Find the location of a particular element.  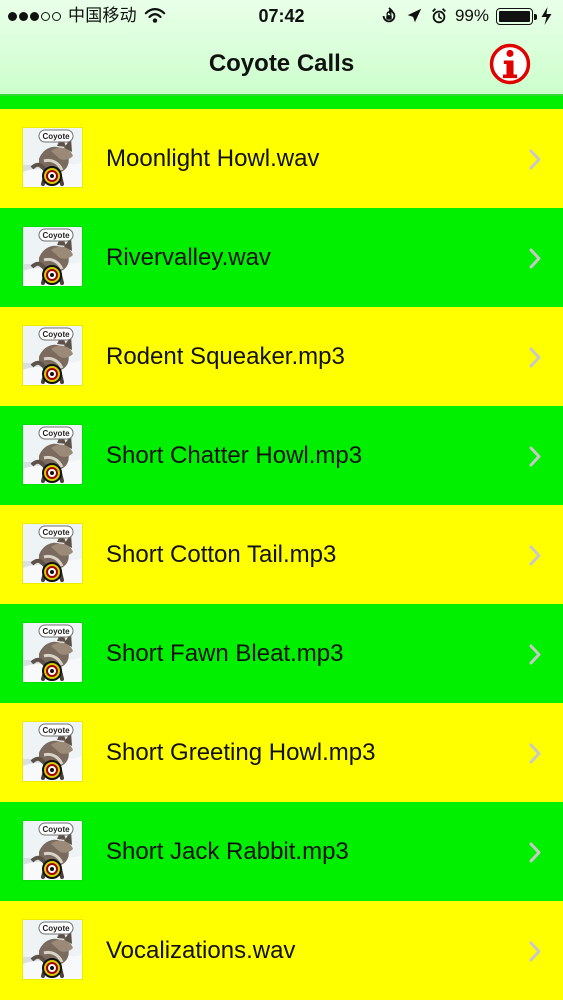

status-left: 中国移动 is located at coordinates (87, 16).